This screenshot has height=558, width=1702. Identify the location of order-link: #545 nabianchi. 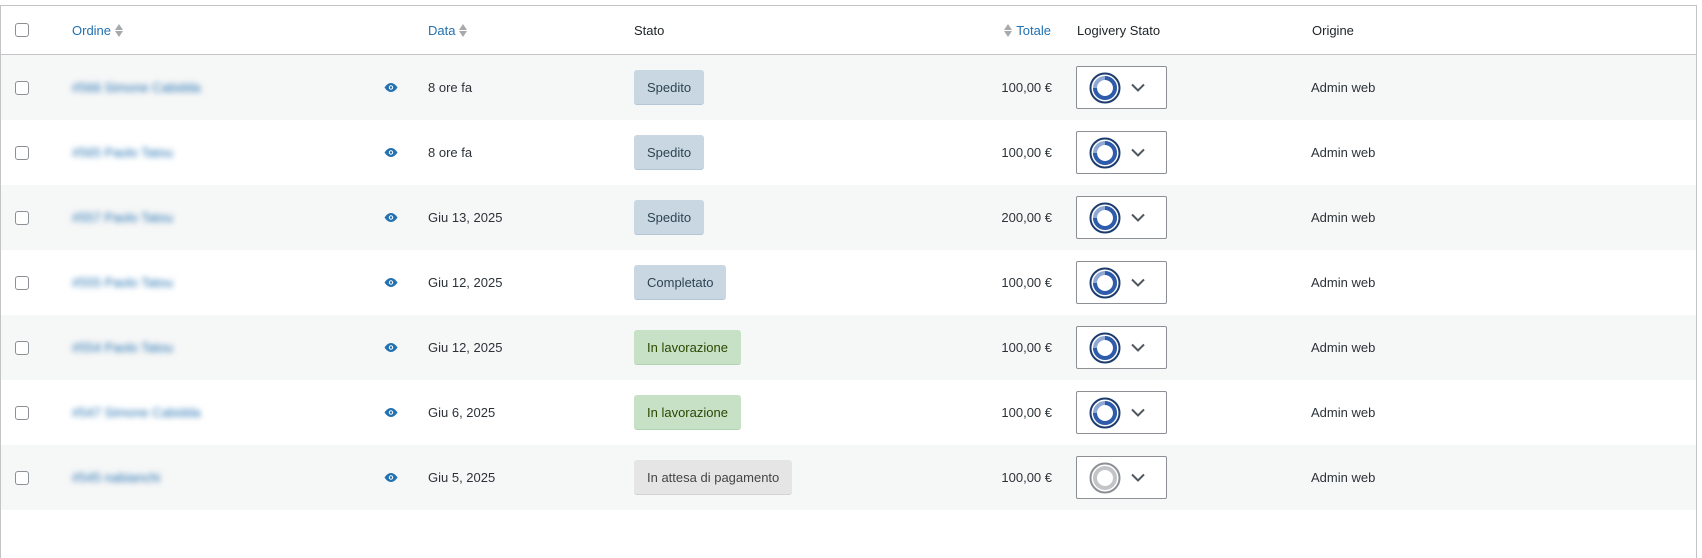
(116, 477).